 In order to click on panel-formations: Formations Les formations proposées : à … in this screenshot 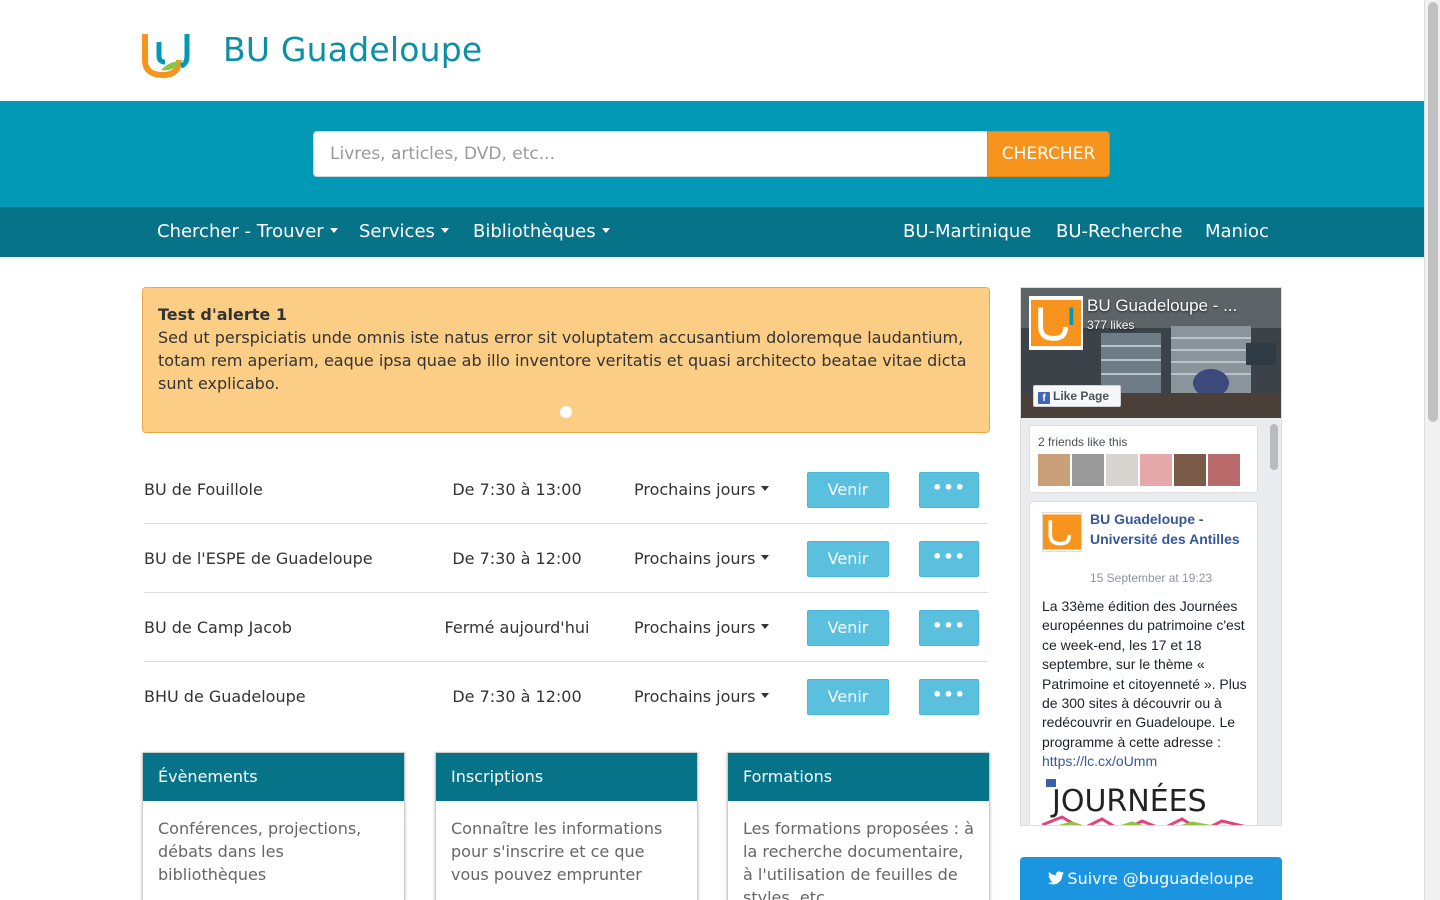, I will do `click(858, 826)`.